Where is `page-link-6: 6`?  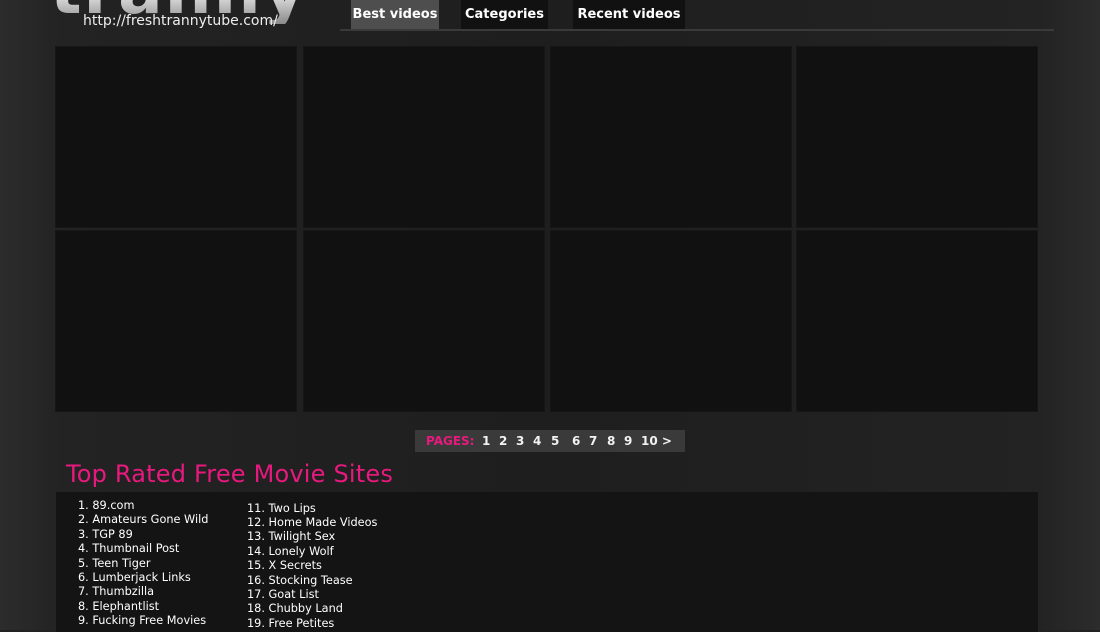 page-link-6: 6 is located at coordinates (576, 441).